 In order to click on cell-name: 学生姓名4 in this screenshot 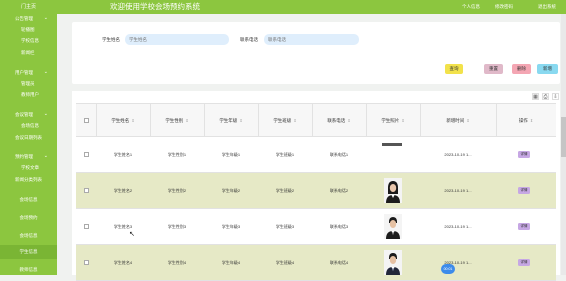, I will do `click(123, 262)`.